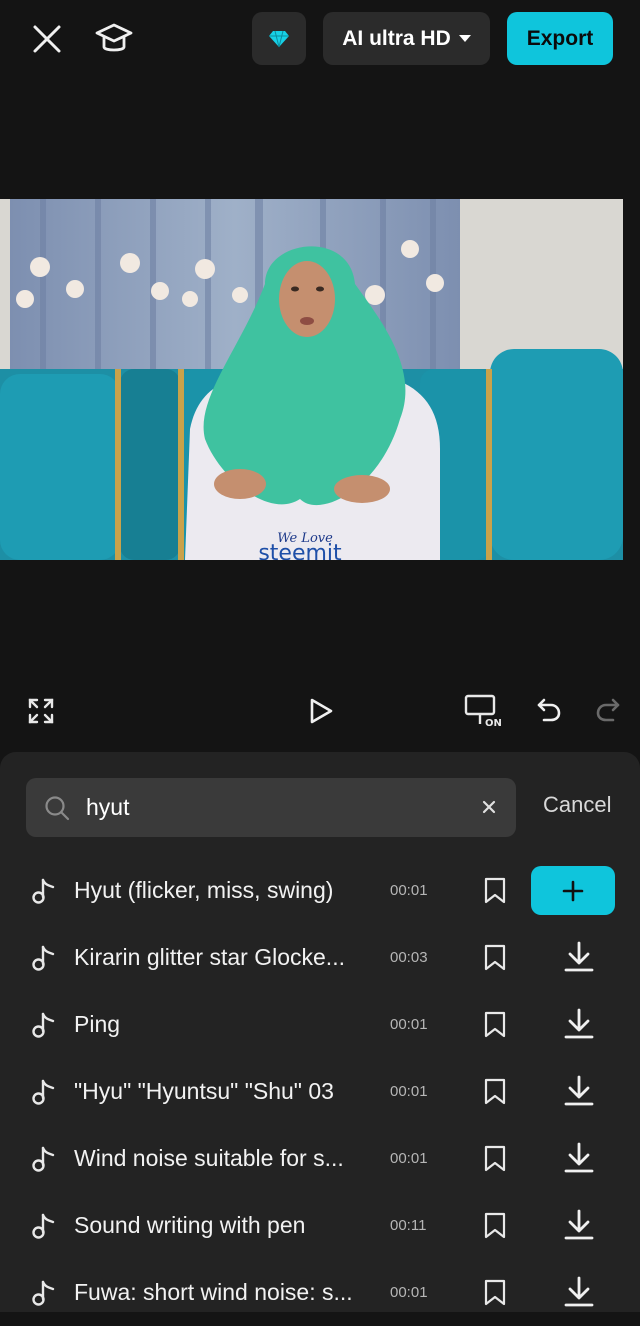 The height and width of the screenshot is (1326, 640). I want to click on close-icon, so click(47, 39).